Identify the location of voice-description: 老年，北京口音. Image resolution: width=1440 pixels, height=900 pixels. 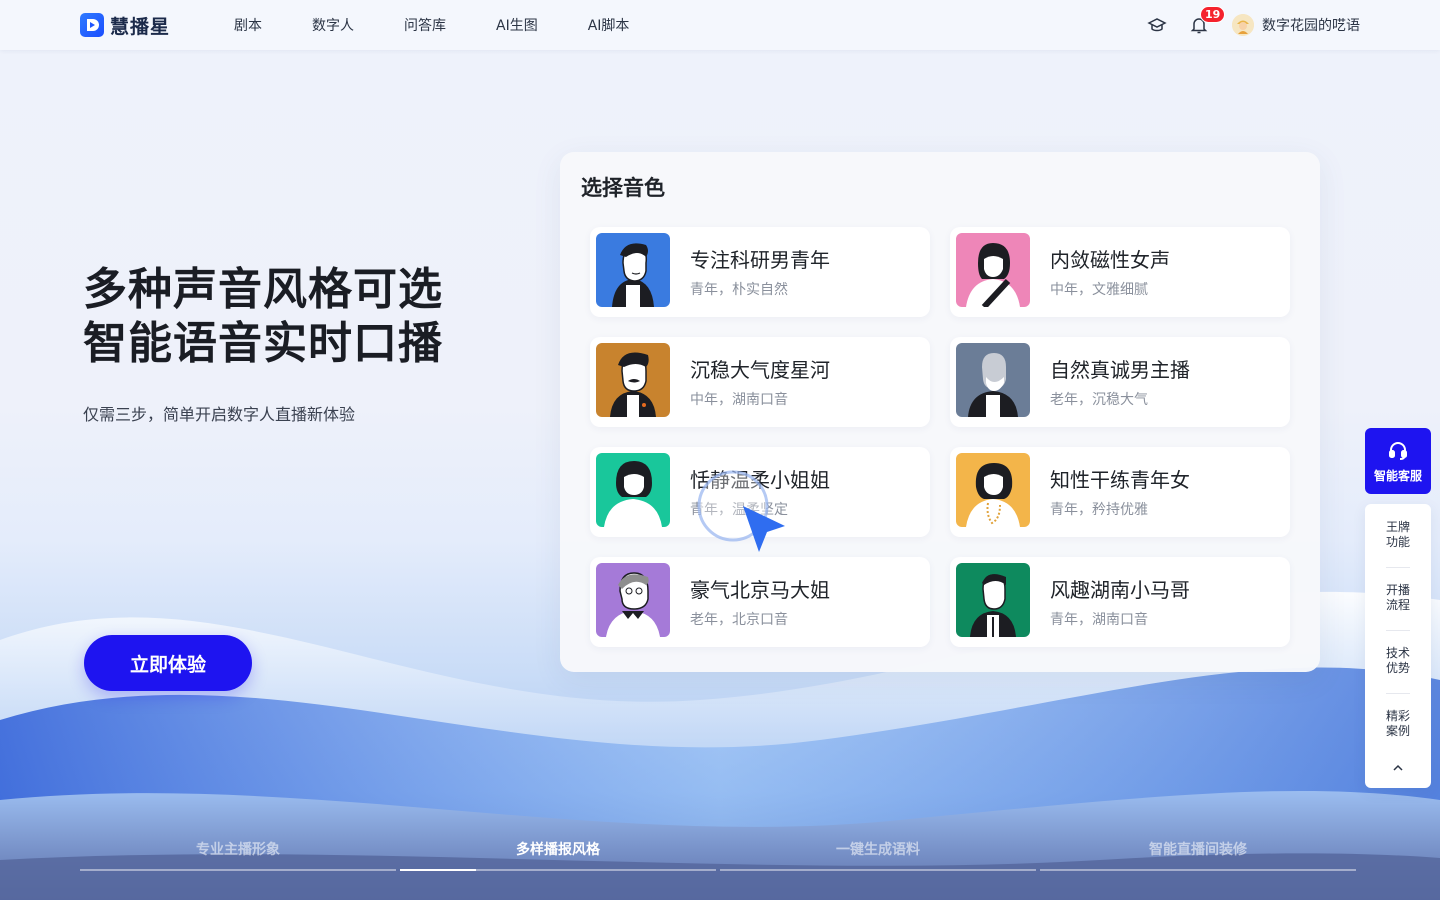
(739, 620).